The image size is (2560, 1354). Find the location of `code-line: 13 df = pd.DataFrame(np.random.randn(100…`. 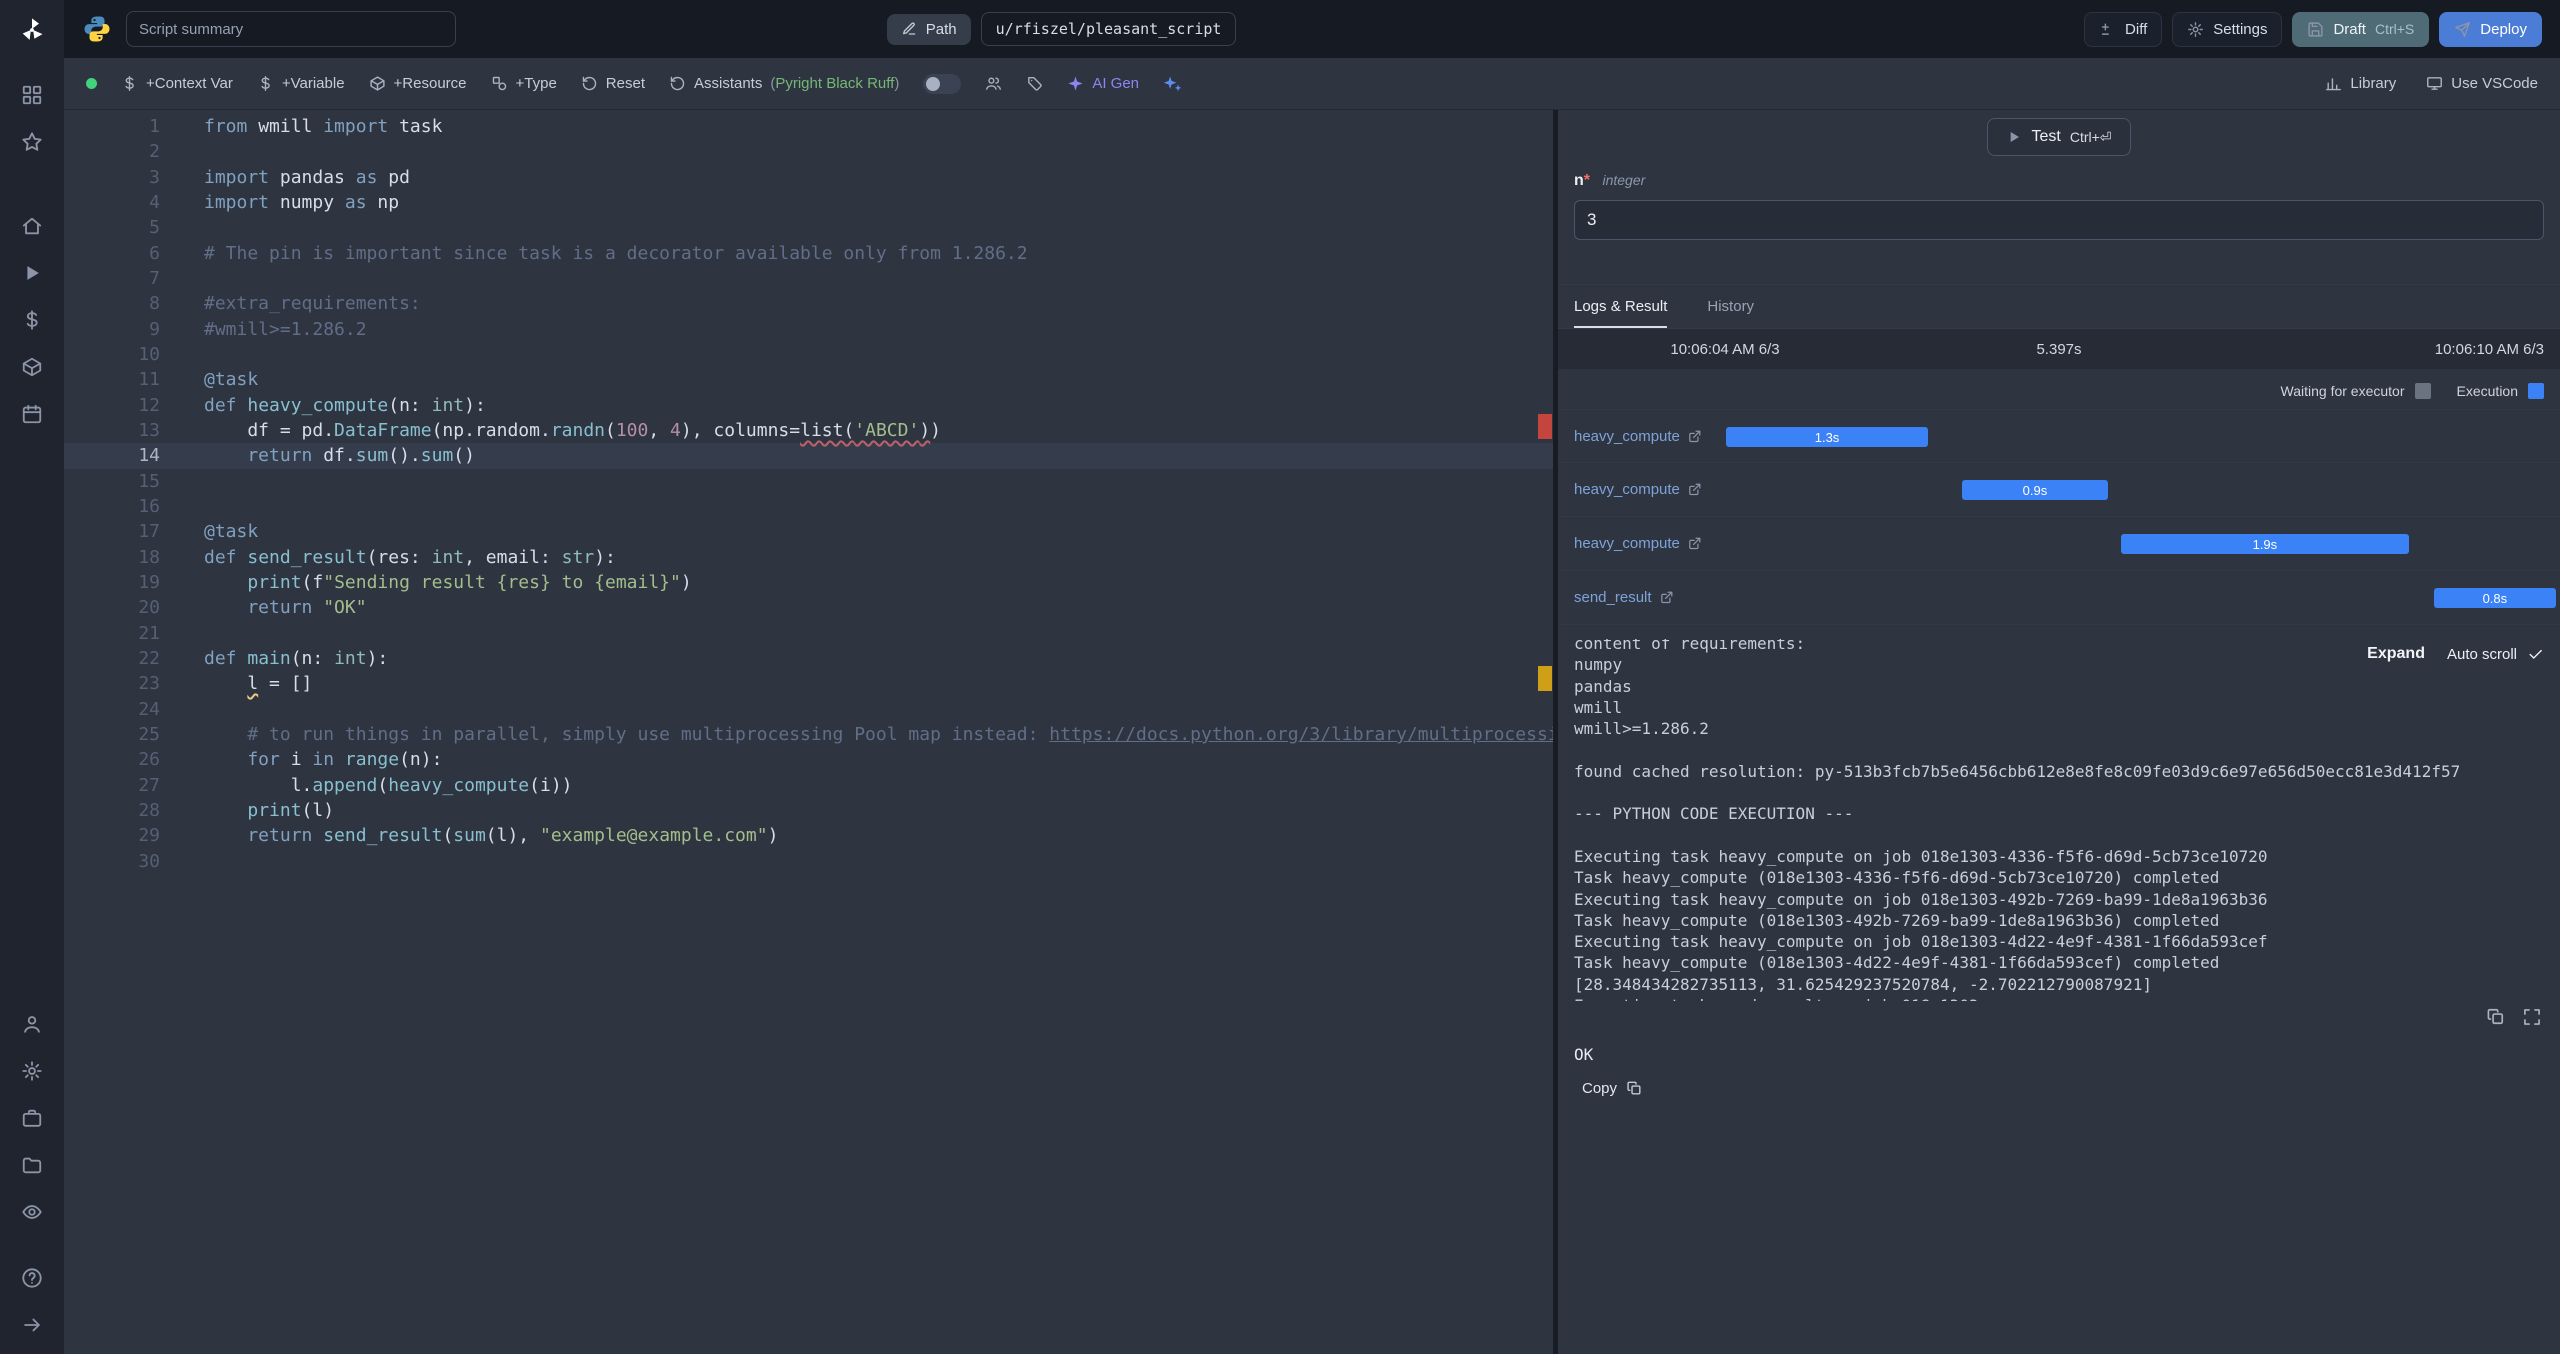

code-line: 13 df = pd.DataFrame(np.random.randn(100… is located at coordinates (808, 430).